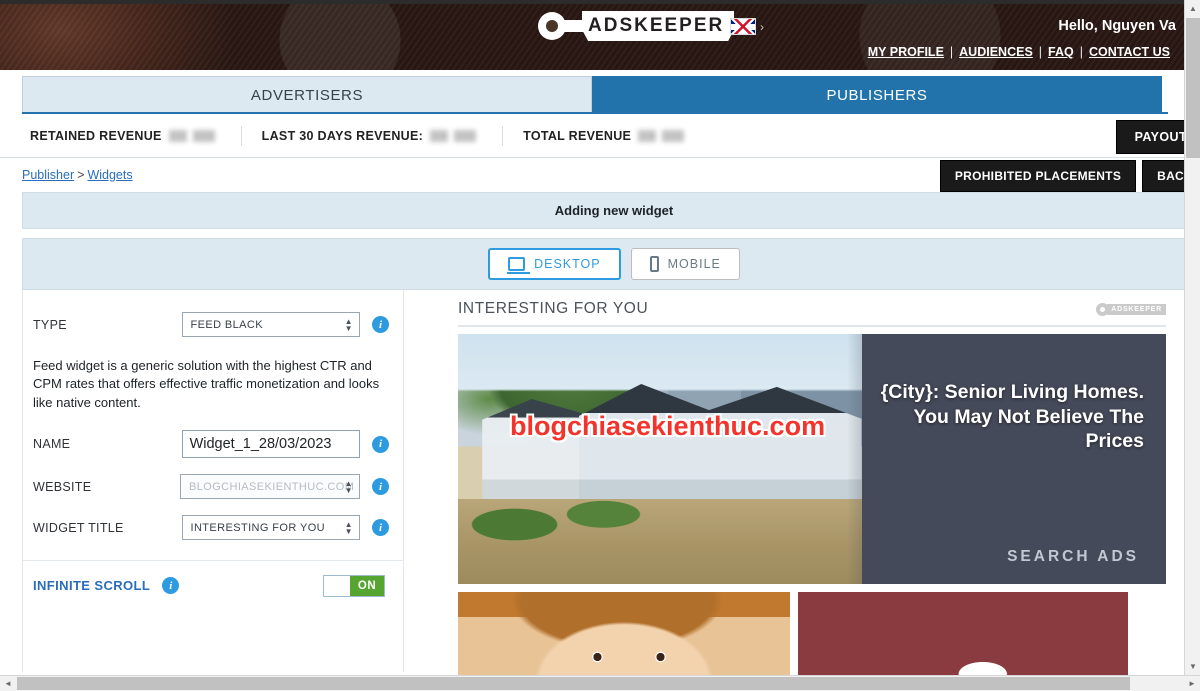  What do you see at coordinates (50, 324) in the screenshot?
I see `field-type-label: TYPE` at bounding box center [50, 324].